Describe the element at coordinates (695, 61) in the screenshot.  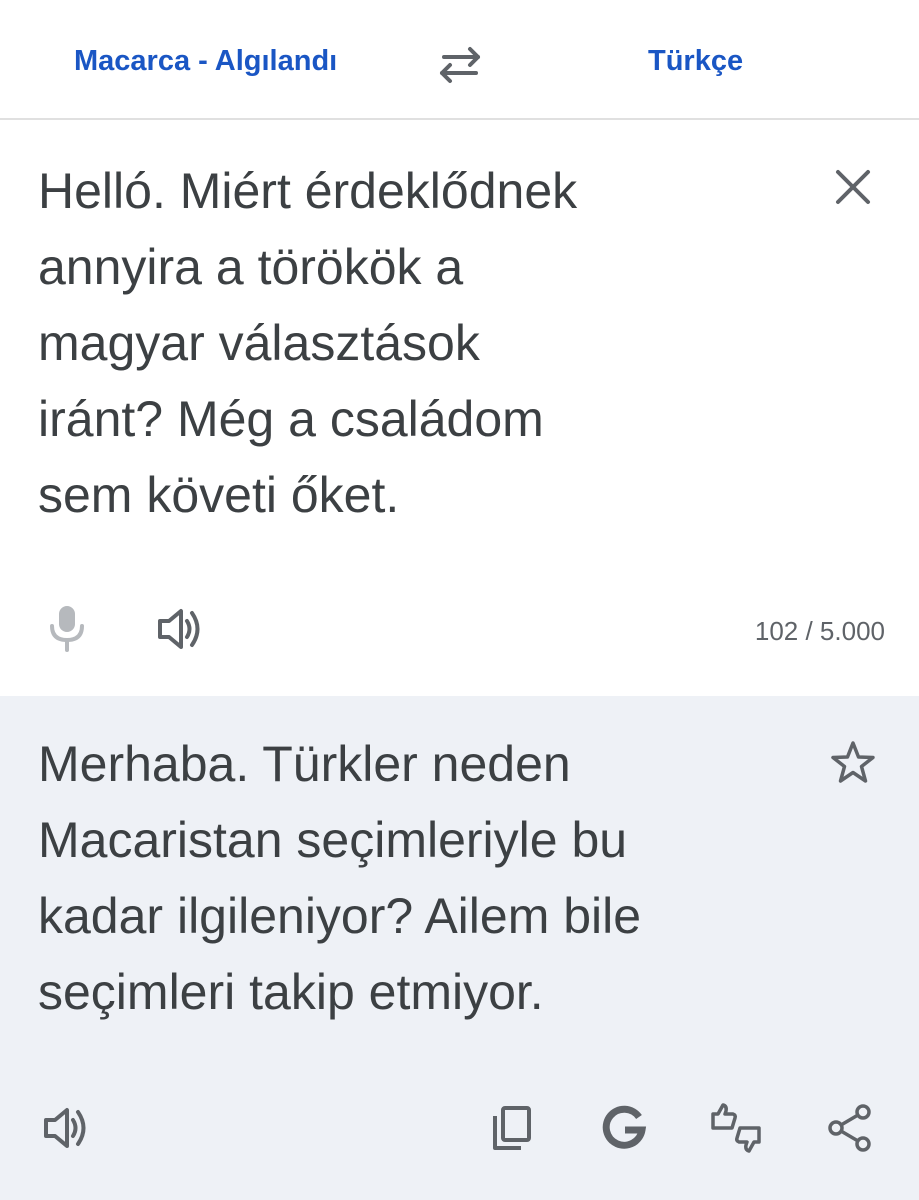
I see `target-language-button: Türkçe` at that location.